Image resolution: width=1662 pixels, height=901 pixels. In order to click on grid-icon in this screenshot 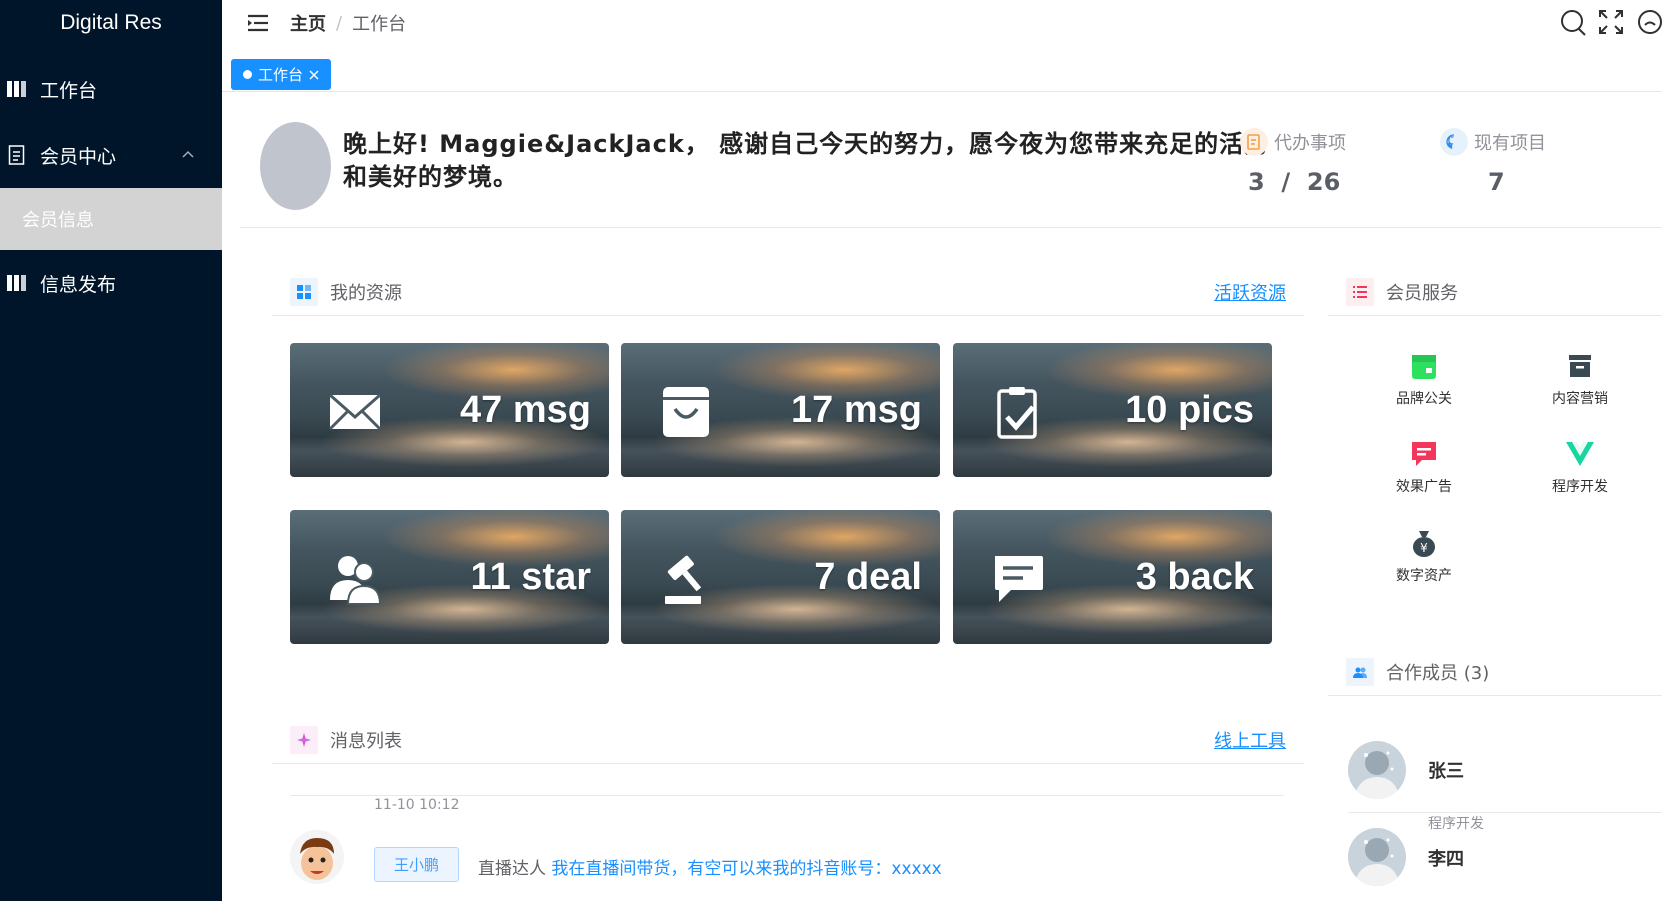, I will do `click(304, 291)`.